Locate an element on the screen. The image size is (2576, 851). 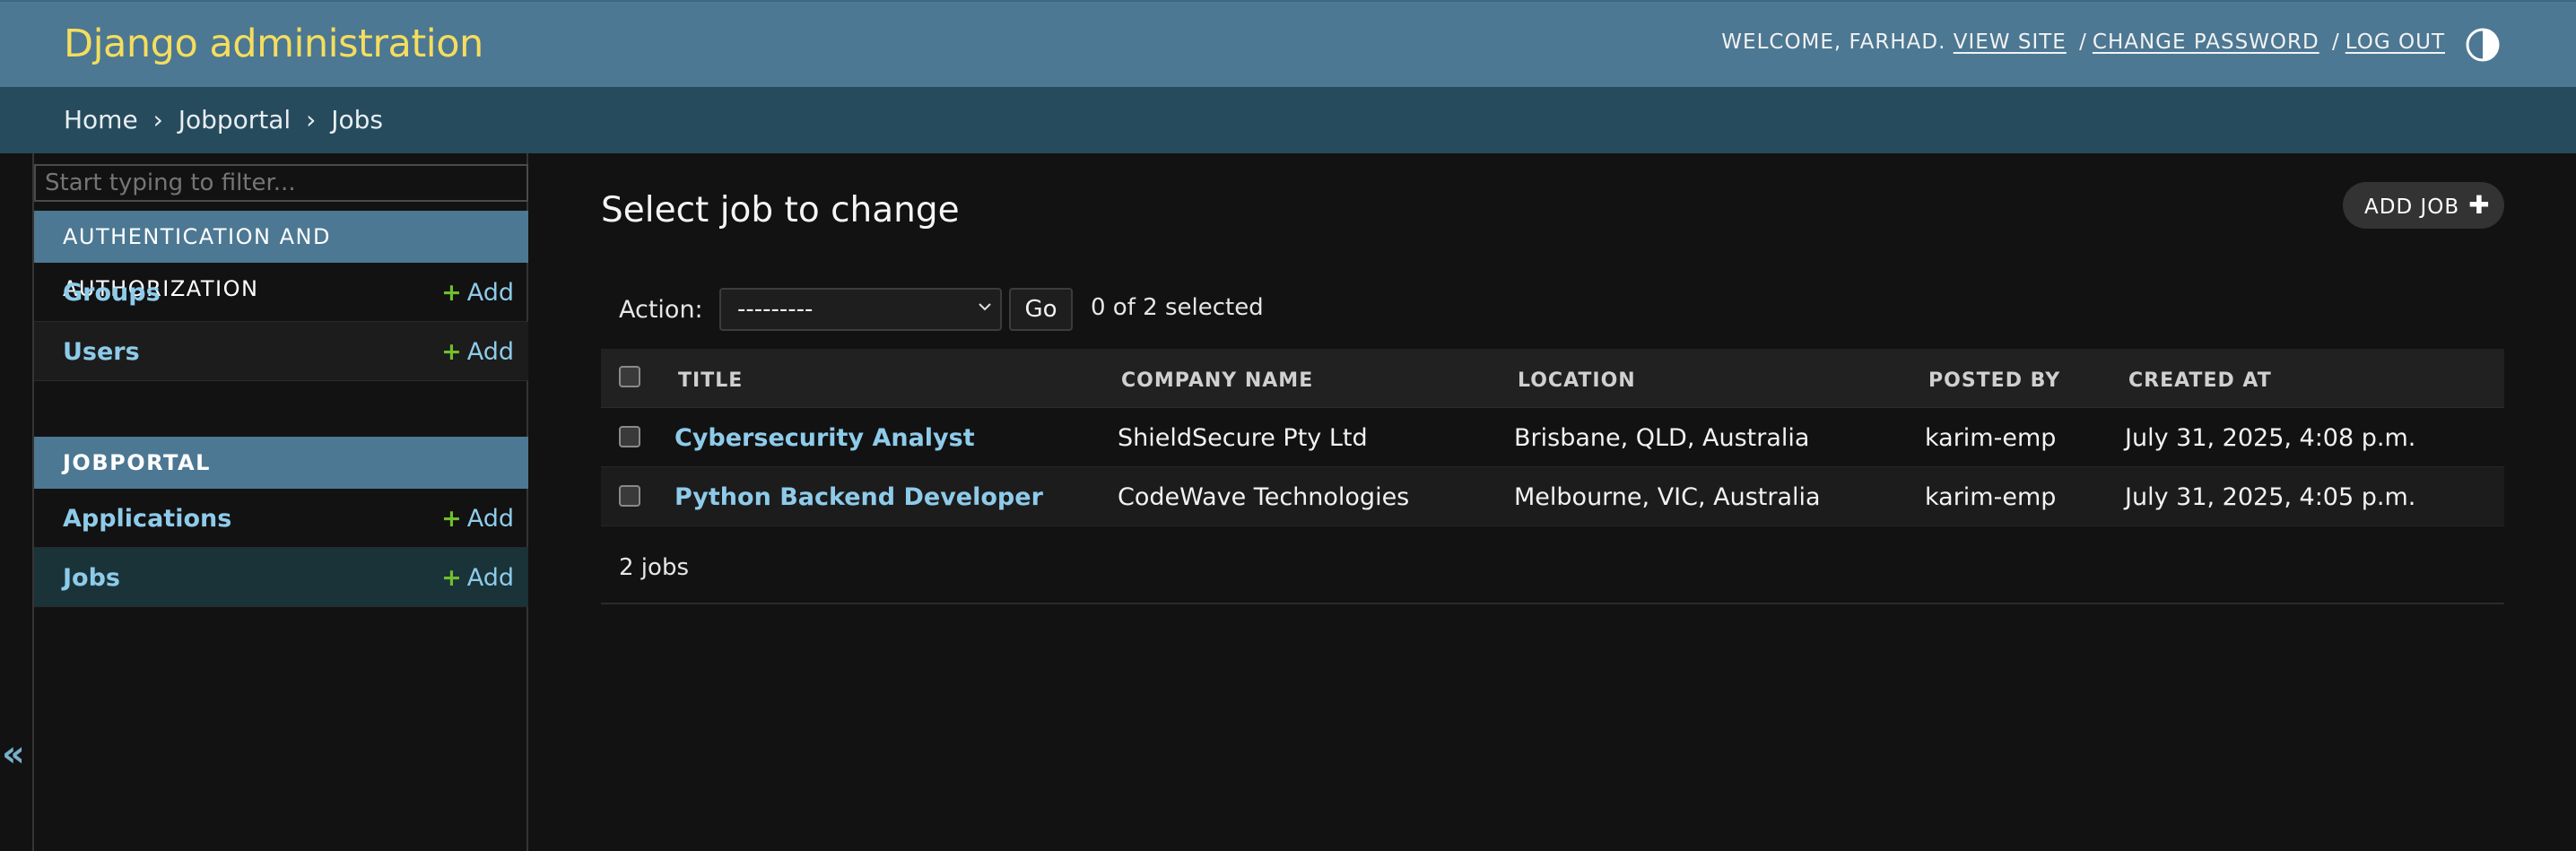
site-brand: Django administration is located at coordinates (273, 44).